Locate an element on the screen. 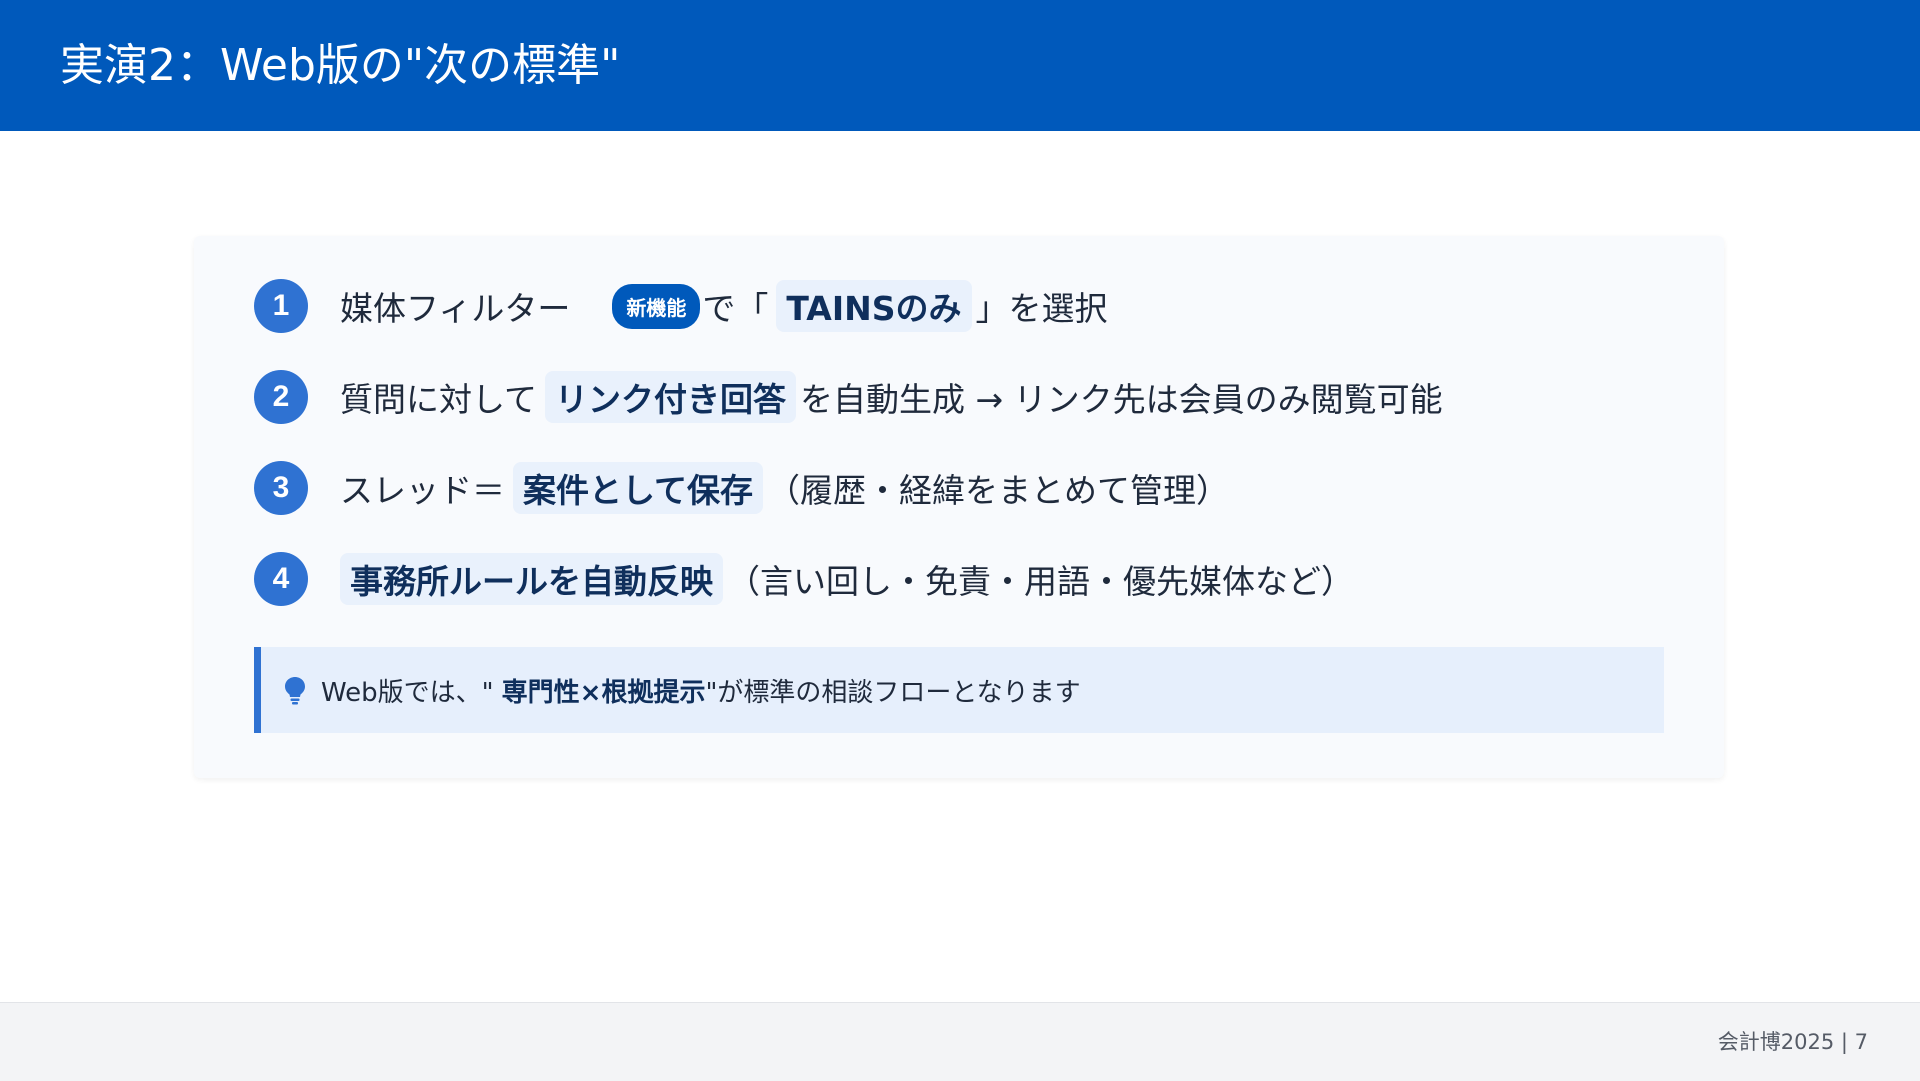 Image resolution: width=1920 pixels, height=1081 pixels. page-number: 会計博2025 | 7 is located at coordinates (1792, 1042).